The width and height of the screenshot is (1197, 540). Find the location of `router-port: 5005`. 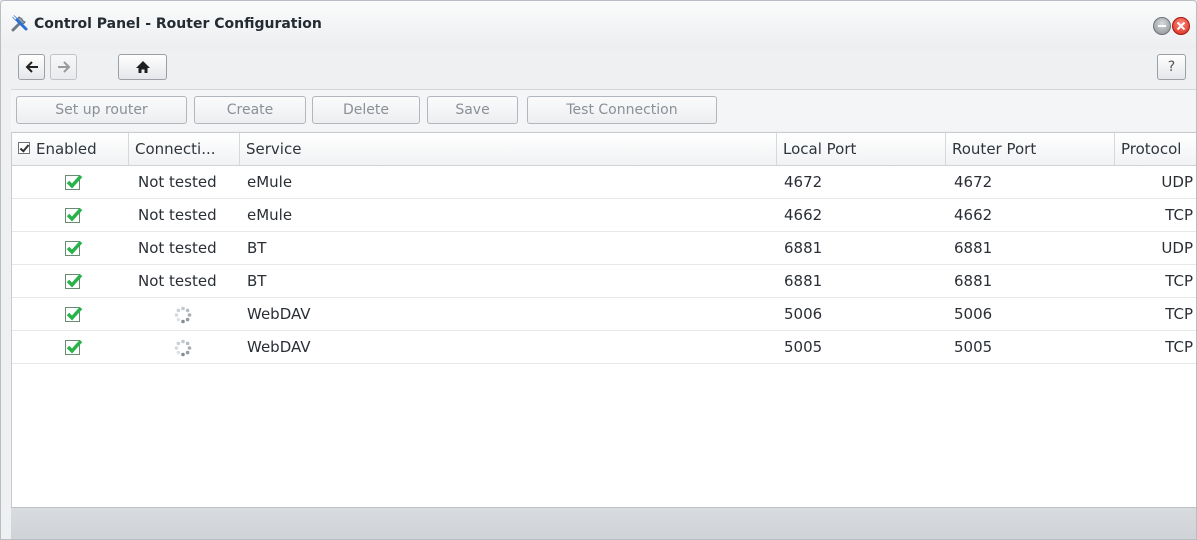

router-port: 5005 is located at coordinates (973, 347).